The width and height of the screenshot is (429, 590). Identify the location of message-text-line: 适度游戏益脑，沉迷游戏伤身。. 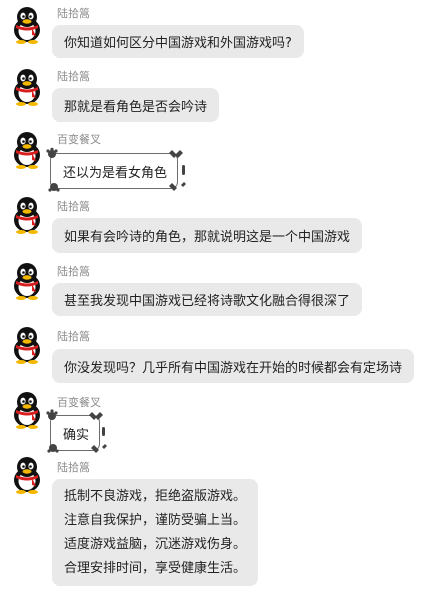
(155, 544).